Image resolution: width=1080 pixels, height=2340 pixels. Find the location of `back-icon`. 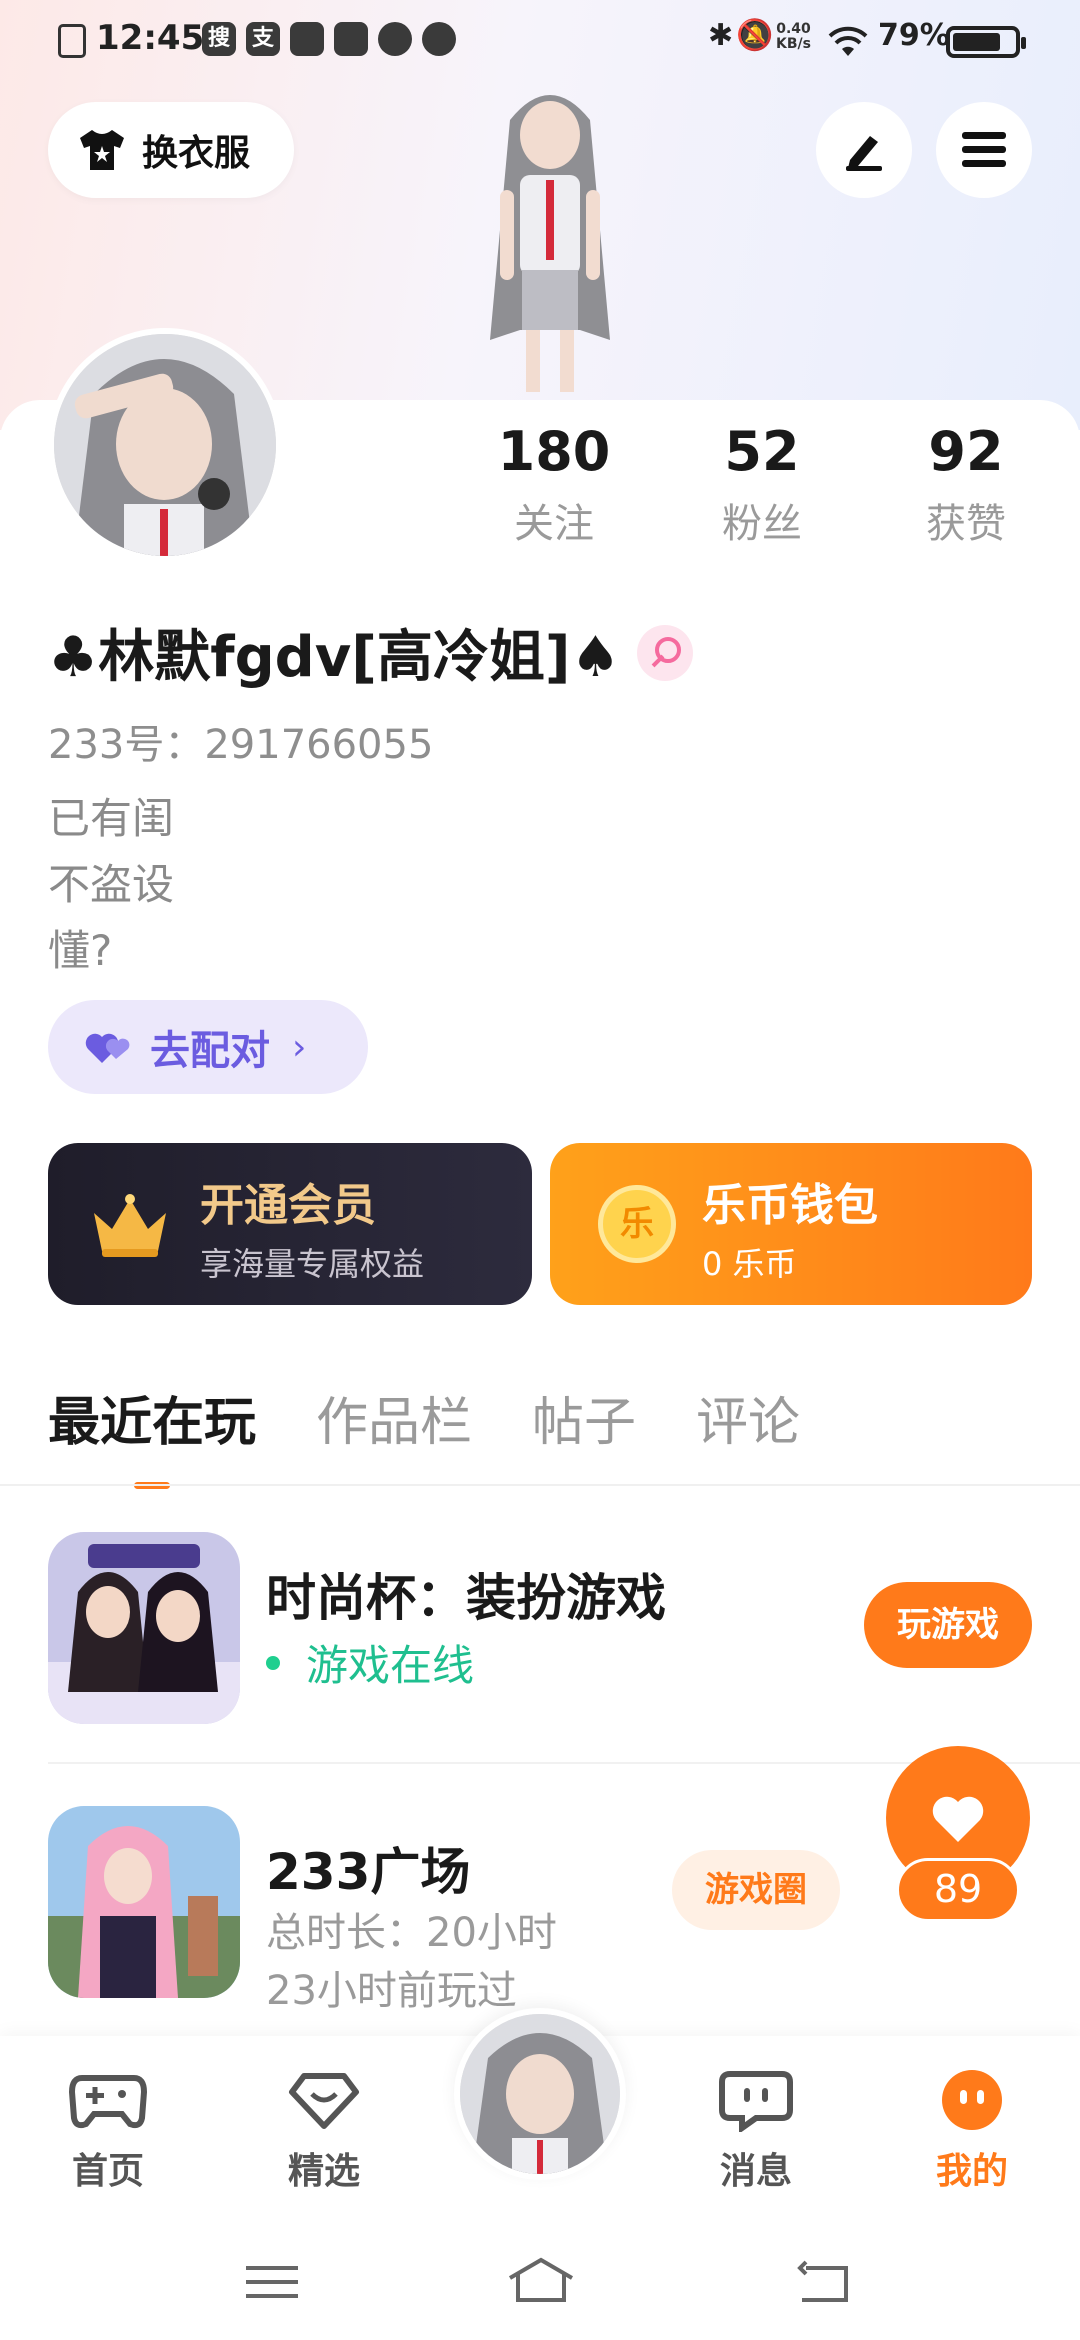

back-icon is located at coordinates (824, 2282).